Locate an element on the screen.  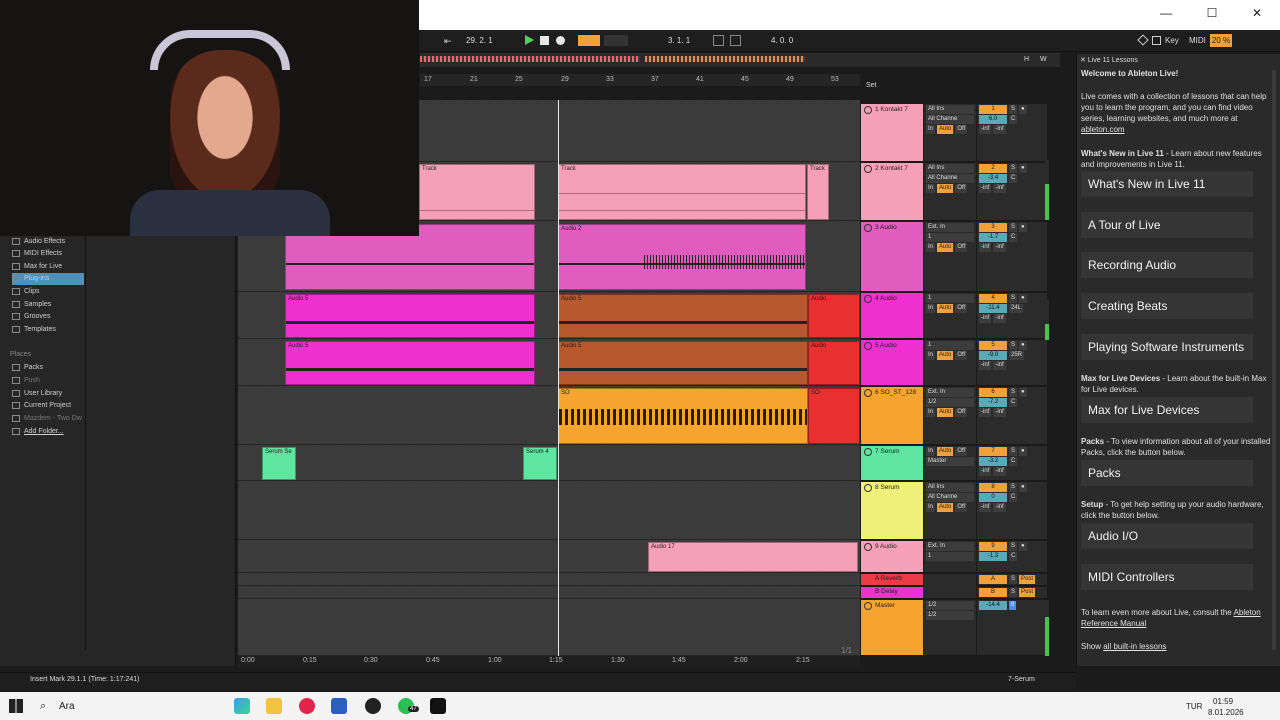
set-label: Set is located at coordinates (871, 85).